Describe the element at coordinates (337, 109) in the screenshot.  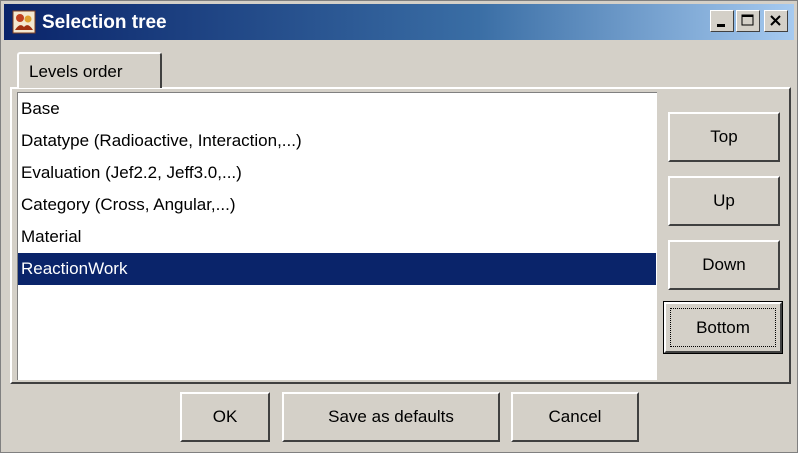
I see `list-item: Base` at that location.